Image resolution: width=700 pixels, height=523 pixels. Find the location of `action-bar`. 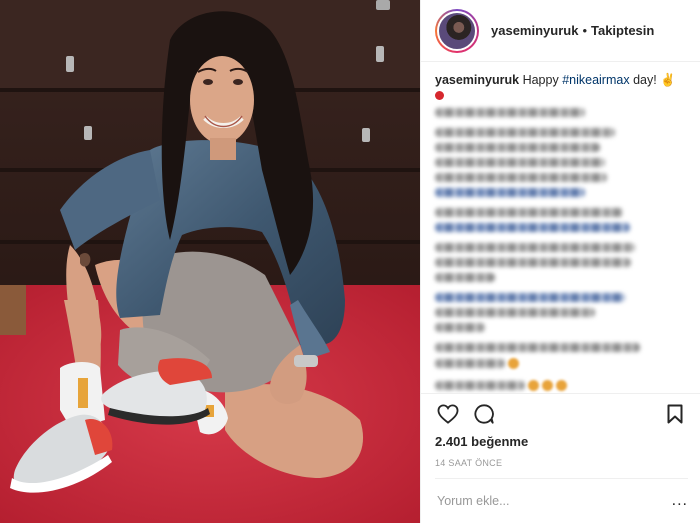

action-bar is located at coordinates (561, 414).